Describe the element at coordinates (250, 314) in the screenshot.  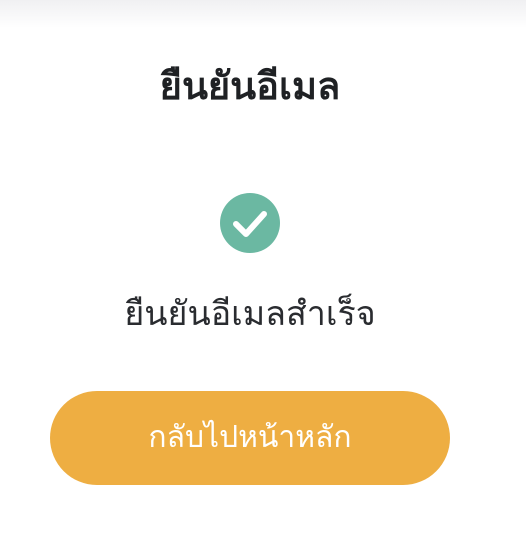
I see `success-message: ยืนยันอีเมลสำเร็จ` at that location.